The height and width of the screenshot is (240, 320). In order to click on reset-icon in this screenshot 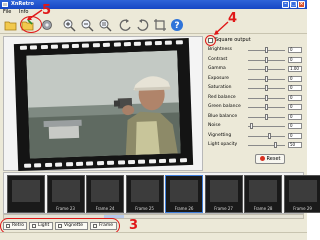, I will do `click(262, 158)`.